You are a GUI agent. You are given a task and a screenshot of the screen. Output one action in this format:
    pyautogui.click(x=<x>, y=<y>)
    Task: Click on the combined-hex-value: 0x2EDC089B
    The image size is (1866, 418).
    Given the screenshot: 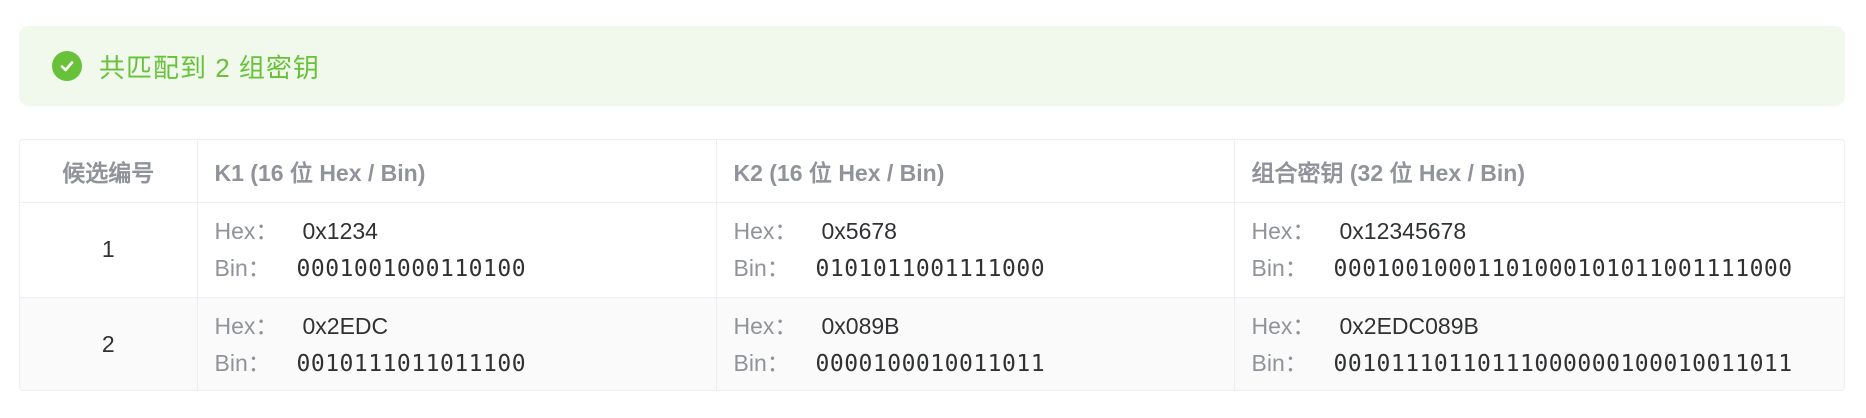 What is the action you would take?
    pyautogui.click(x=1409, y=325)
    